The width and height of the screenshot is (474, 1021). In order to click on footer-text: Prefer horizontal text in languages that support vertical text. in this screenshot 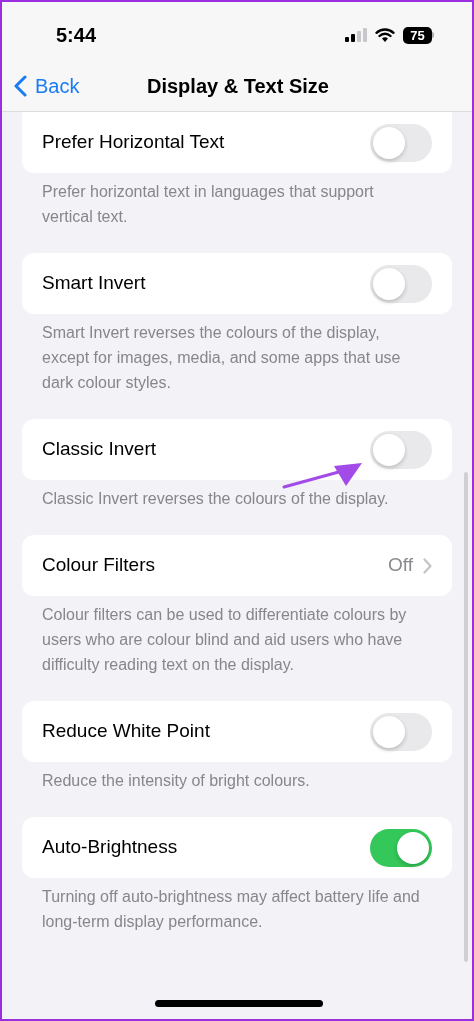, I will do `click(208, 204)`.